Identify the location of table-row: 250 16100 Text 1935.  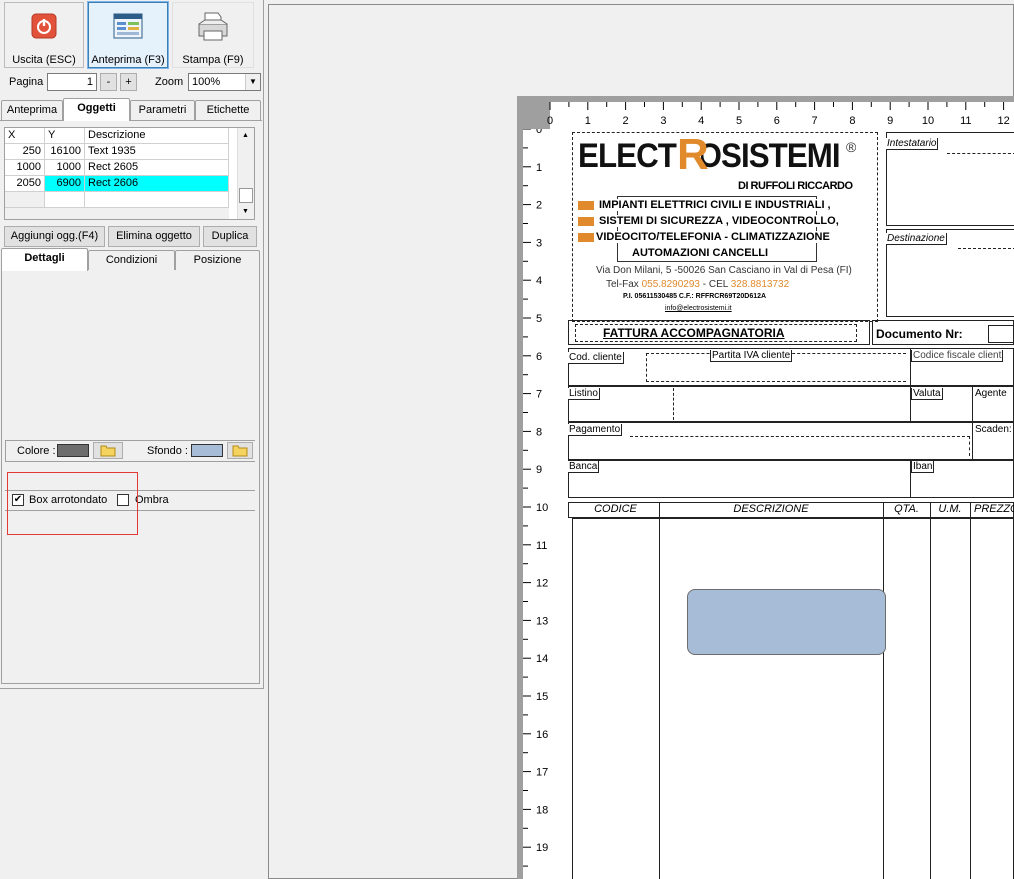
(117, 152).